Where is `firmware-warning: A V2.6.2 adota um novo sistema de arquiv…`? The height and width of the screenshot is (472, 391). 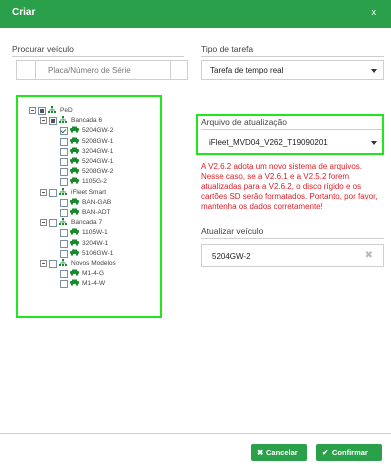
firmware-warning: A V2.6.2 adota um novo sistema de arquiv… is located at coordinates (289, 186).